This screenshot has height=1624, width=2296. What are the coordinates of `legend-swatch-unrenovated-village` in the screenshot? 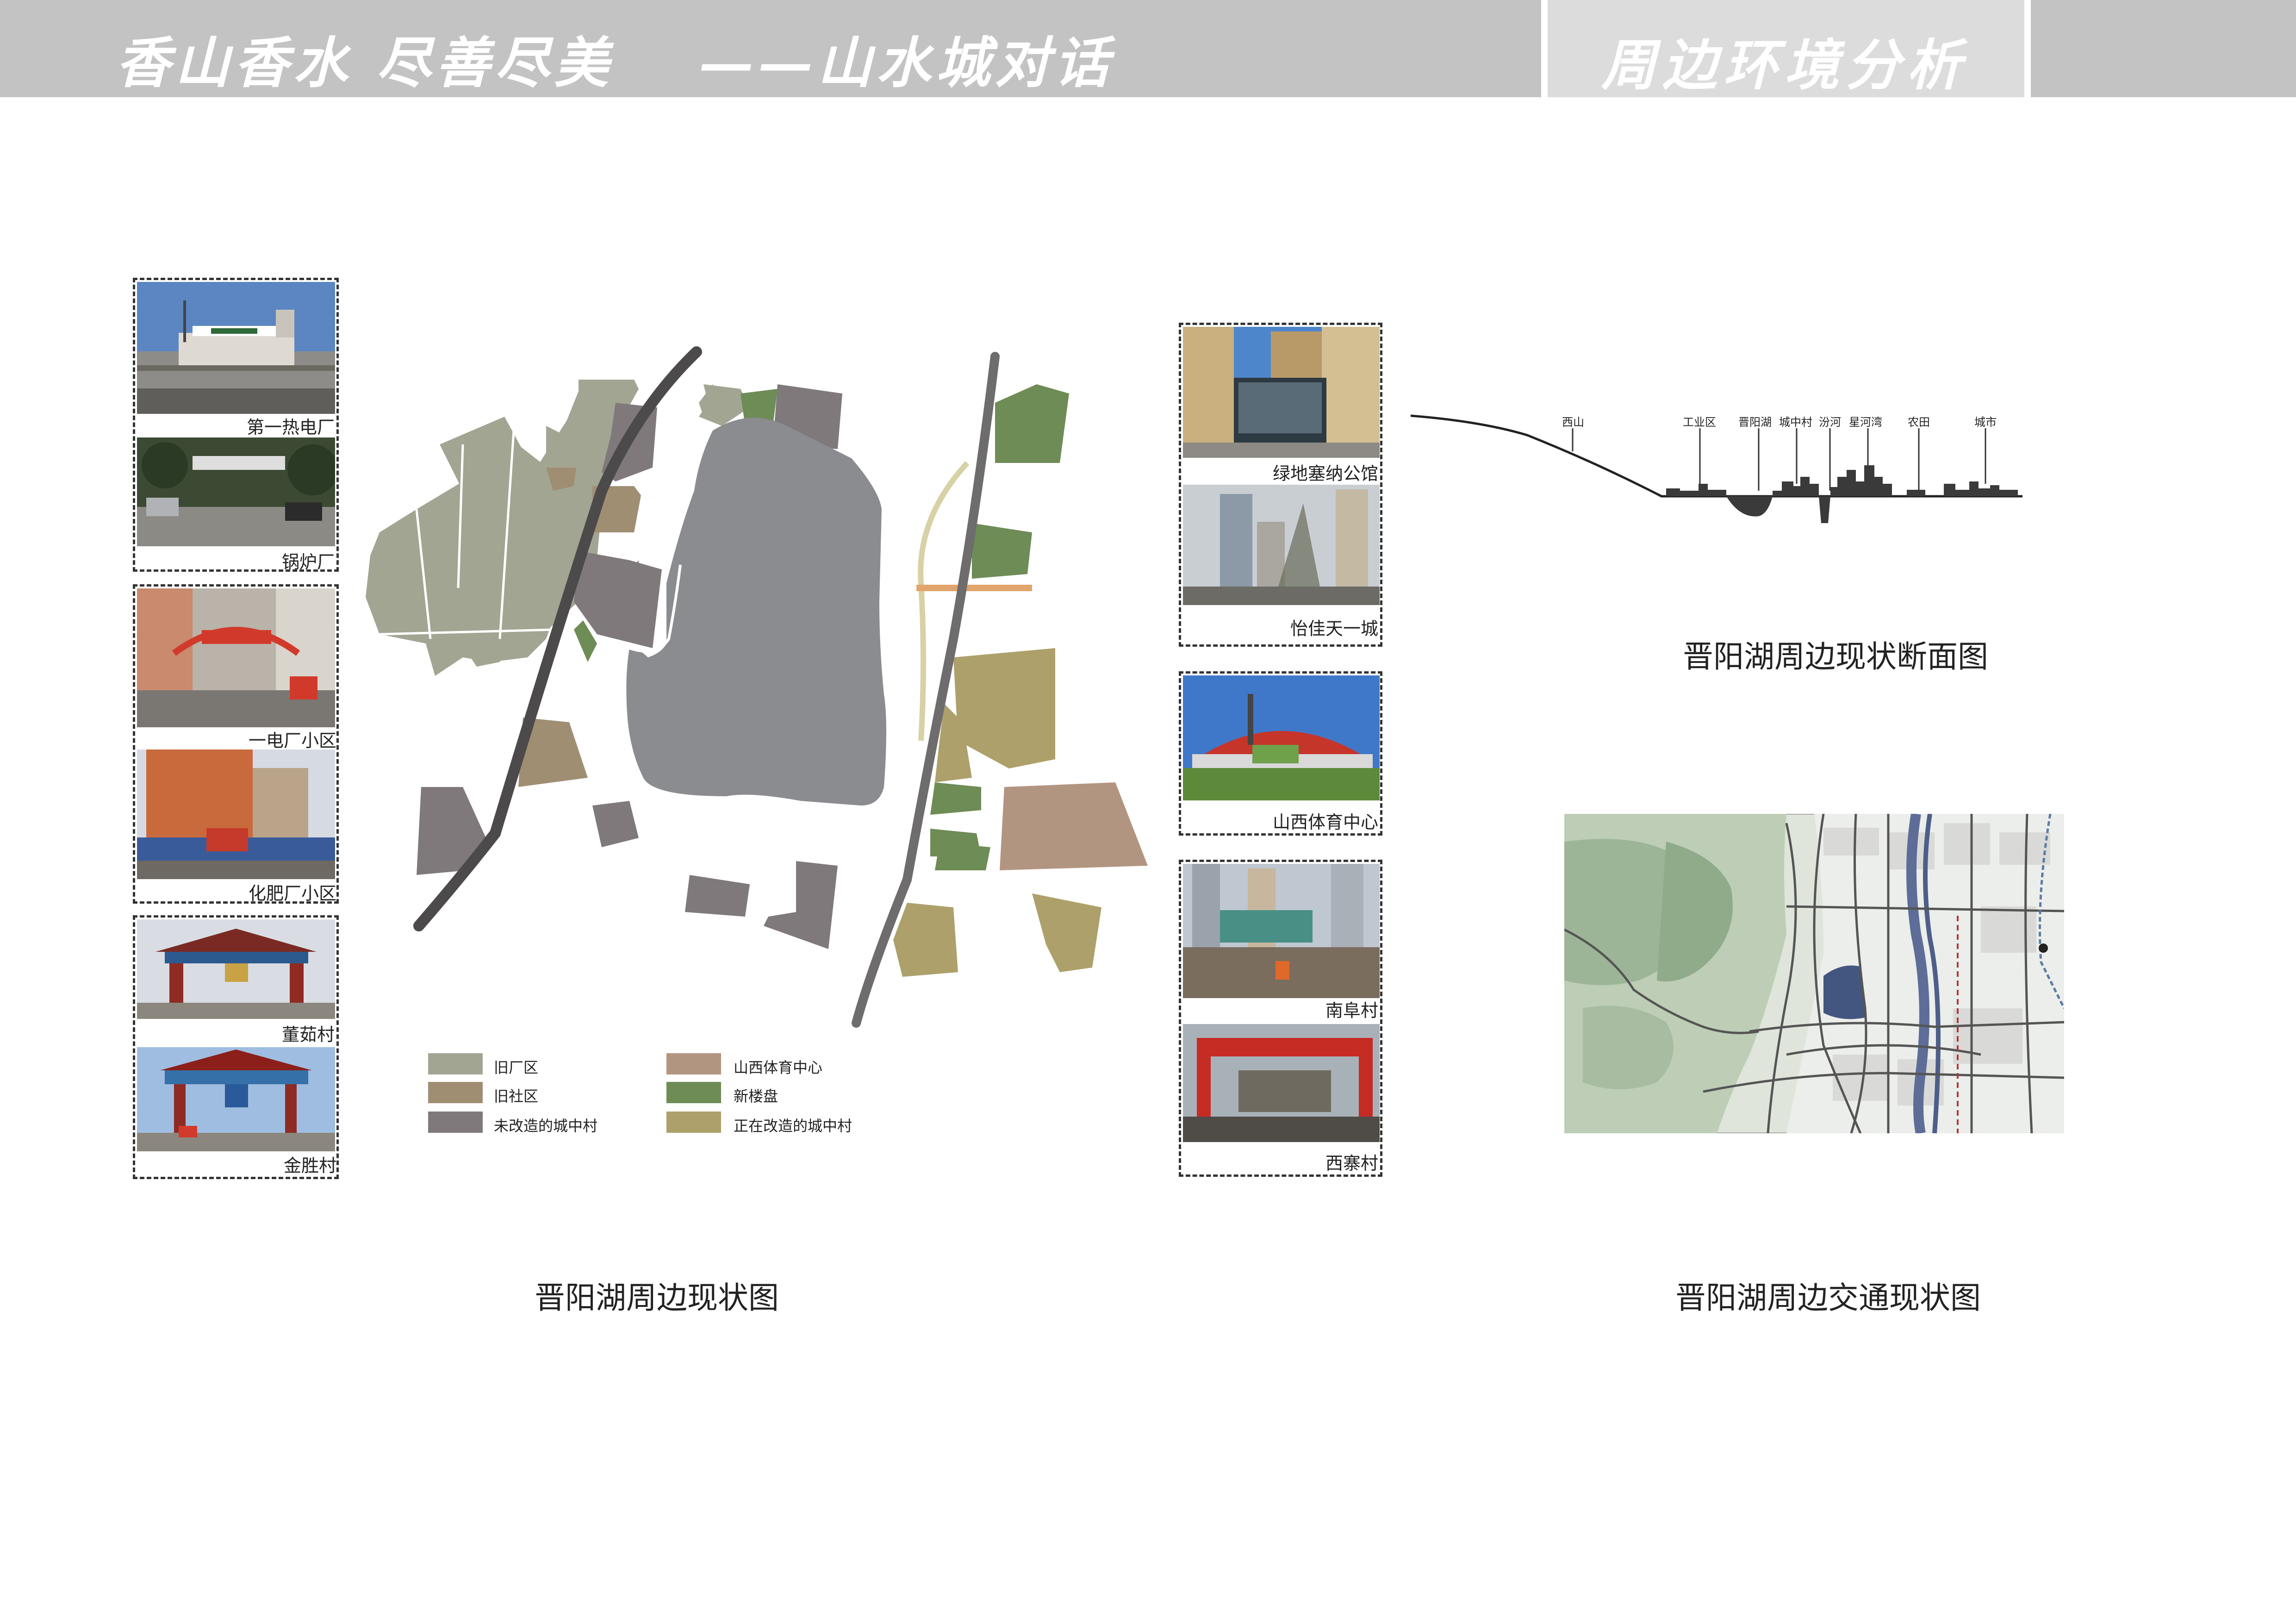 It's located at (455, 1122).